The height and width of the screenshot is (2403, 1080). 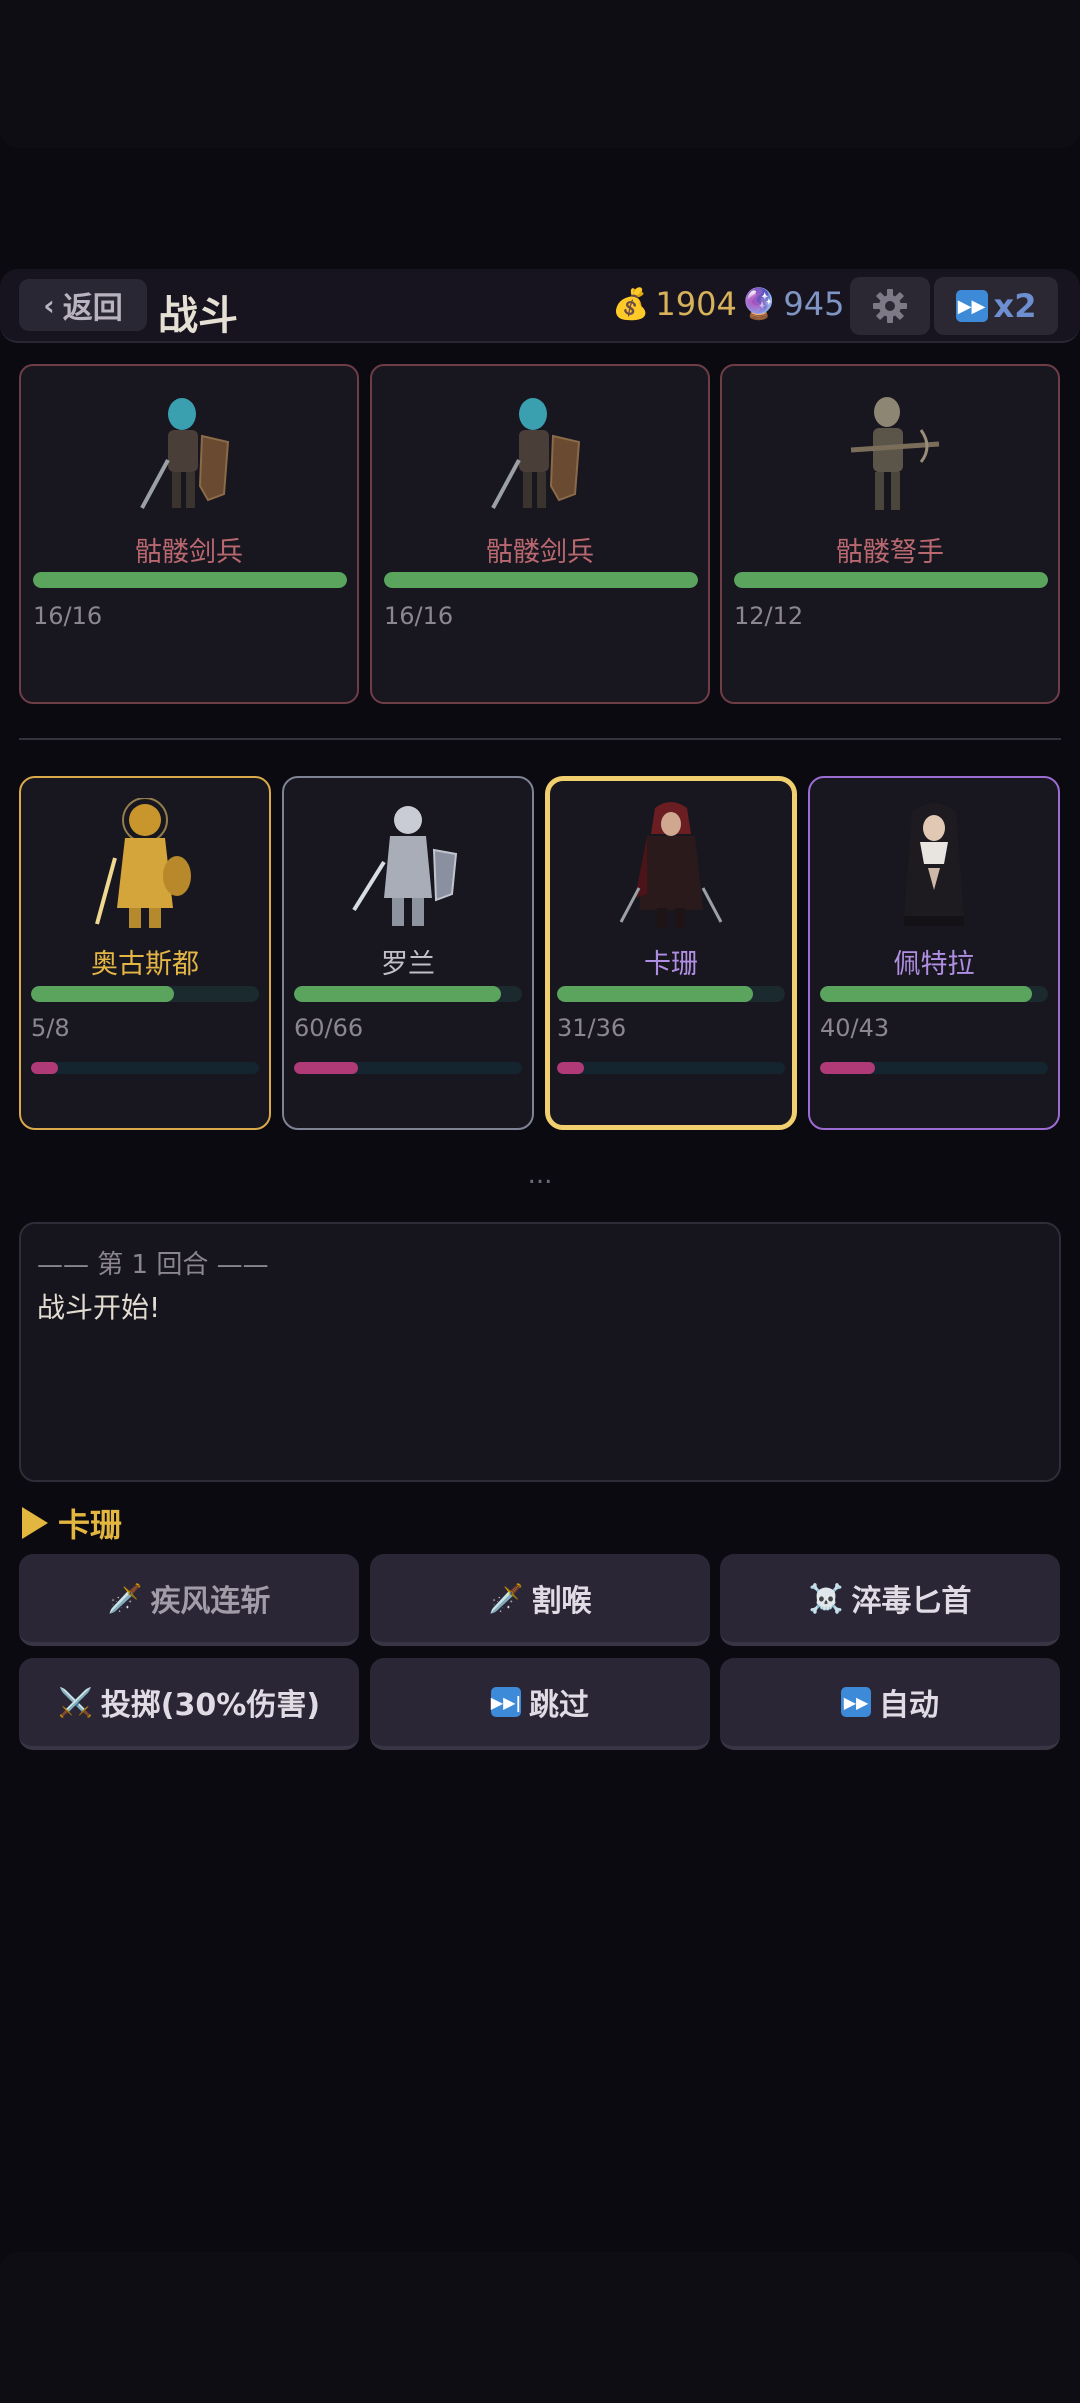 What do you see at coordinates (153, 1265) in the screenshot?
I see `log-round-header: —— 第 1 回合 ——` at bounding box center [153, 1265].